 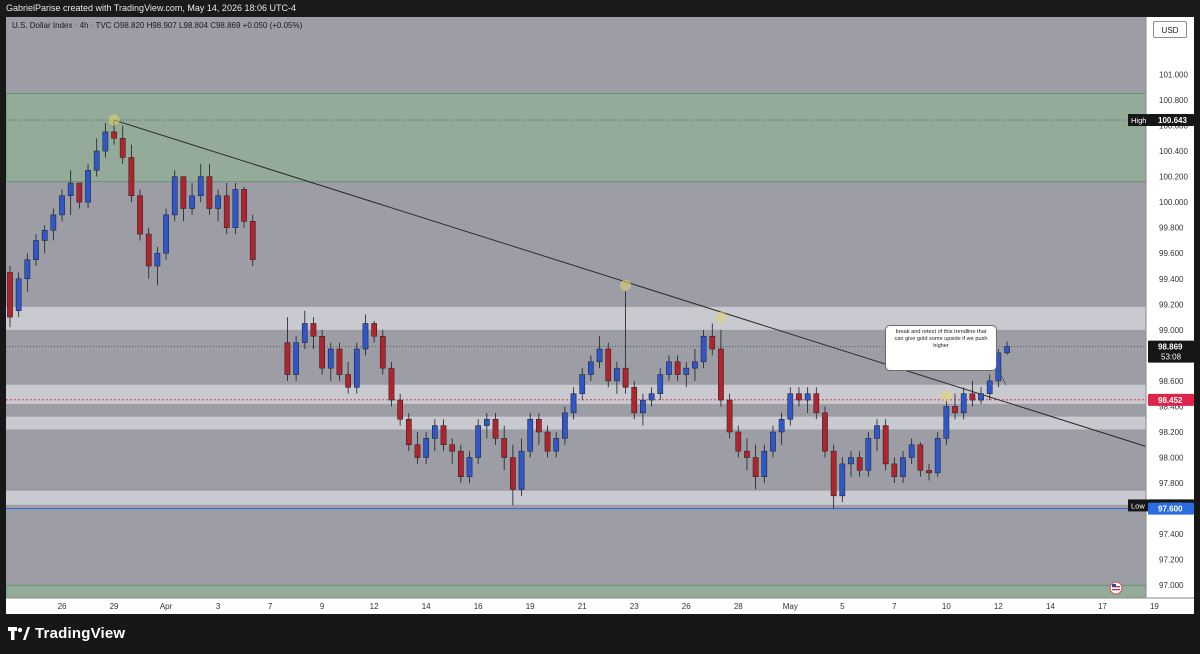 What do you see at coordinates (1171, 228) in the screenshot?
I see `y-tick-label: 99.800` at bounding box center [1171, 228].